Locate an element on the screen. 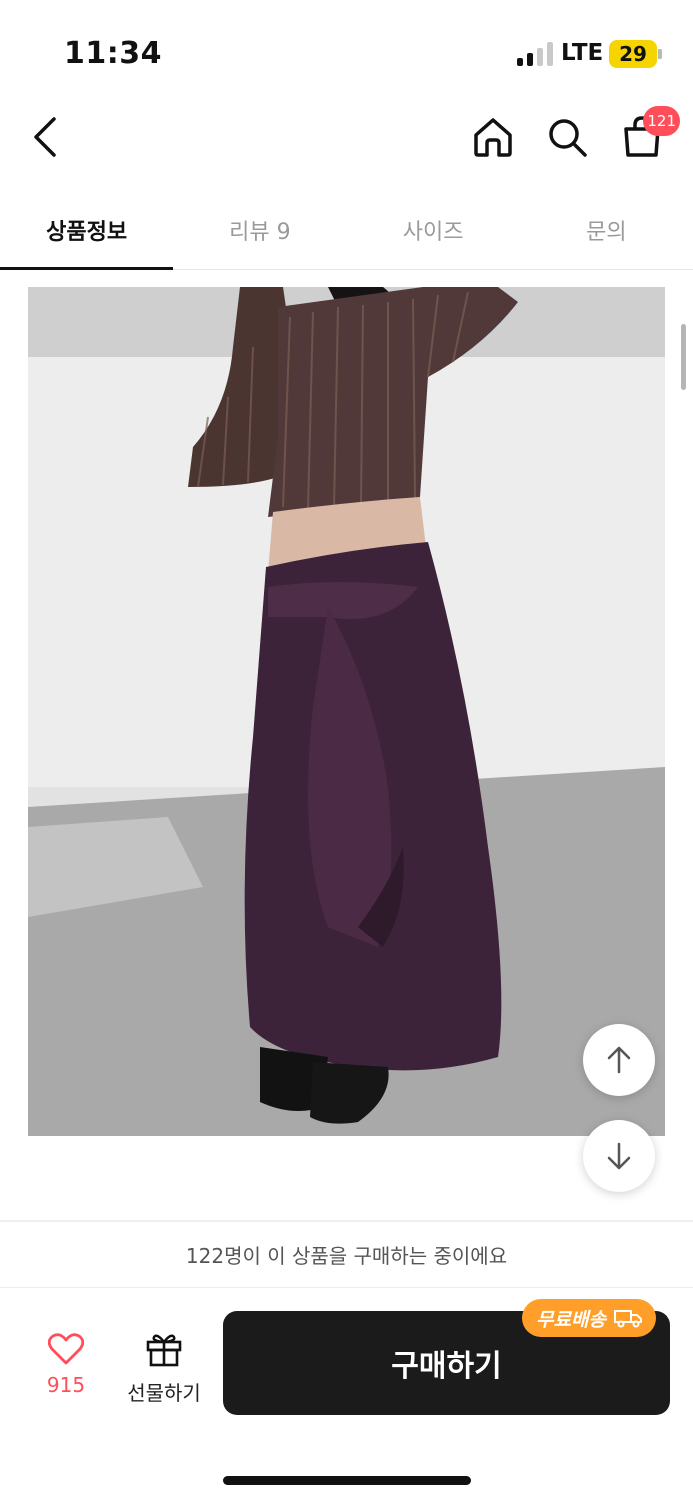  status-time: 11:34 is located at coordinates (113, 53).